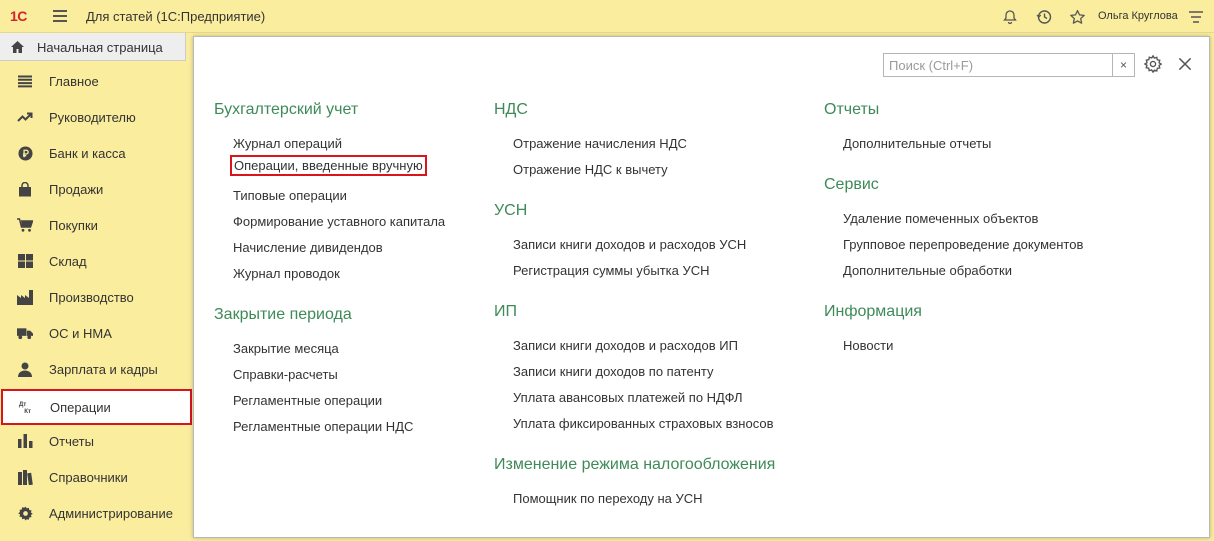 This screenshot has height=541, width=1214. I want to click on link-vat-accrual: Отражение начисления НДС, so click(600, 143).